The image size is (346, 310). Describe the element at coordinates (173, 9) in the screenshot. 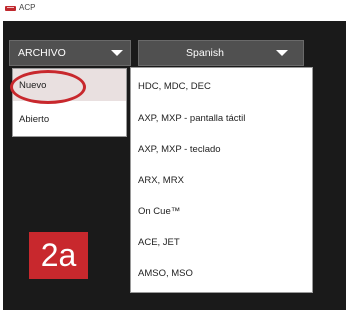

I see `title-bar: ACP` at that location.